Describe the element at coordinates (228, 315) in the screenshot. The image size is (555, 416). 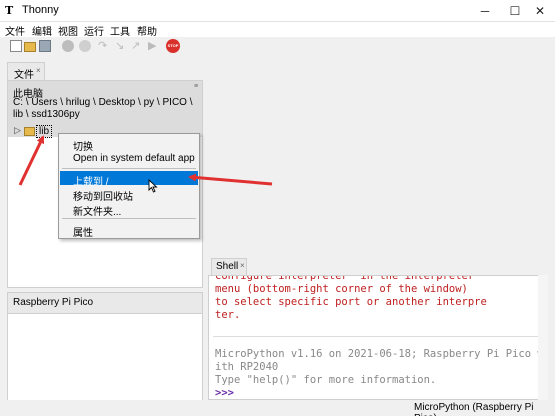
I see `shell-error-line: ter.` at that location.